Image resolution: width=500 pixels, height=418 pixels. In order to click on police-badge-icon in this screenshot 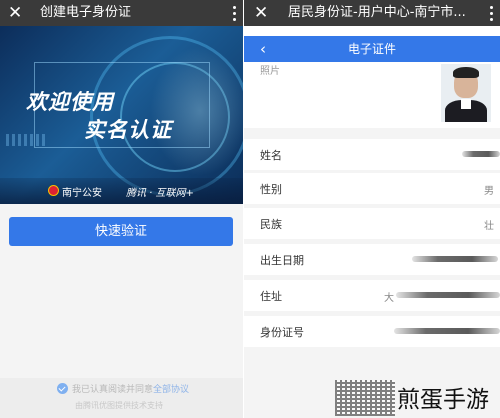, I will do `click(53, 190)`.